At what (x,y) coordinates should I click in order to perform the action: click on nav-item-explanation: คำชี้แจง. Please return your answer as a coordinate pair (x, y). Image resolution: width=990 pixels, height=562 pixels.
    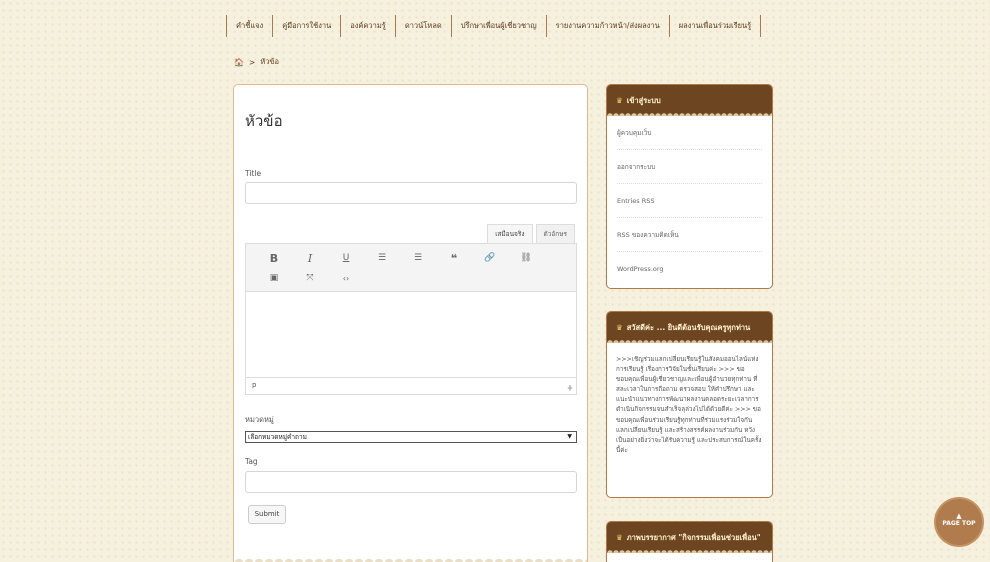
    Looking at the image, I should click on (250, 26).